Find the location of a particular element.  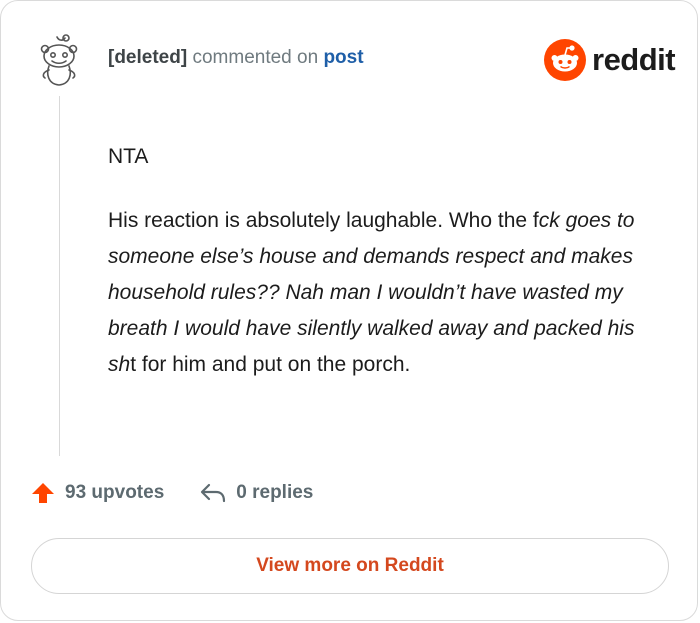

view-more-button: View more on Reddit is located at coordinates (350, 566).